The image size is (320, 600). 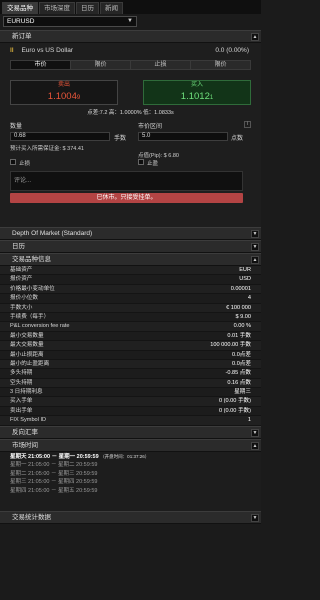 I want to click on info-key: 手续费（每手）, so click(x=30, y=316).